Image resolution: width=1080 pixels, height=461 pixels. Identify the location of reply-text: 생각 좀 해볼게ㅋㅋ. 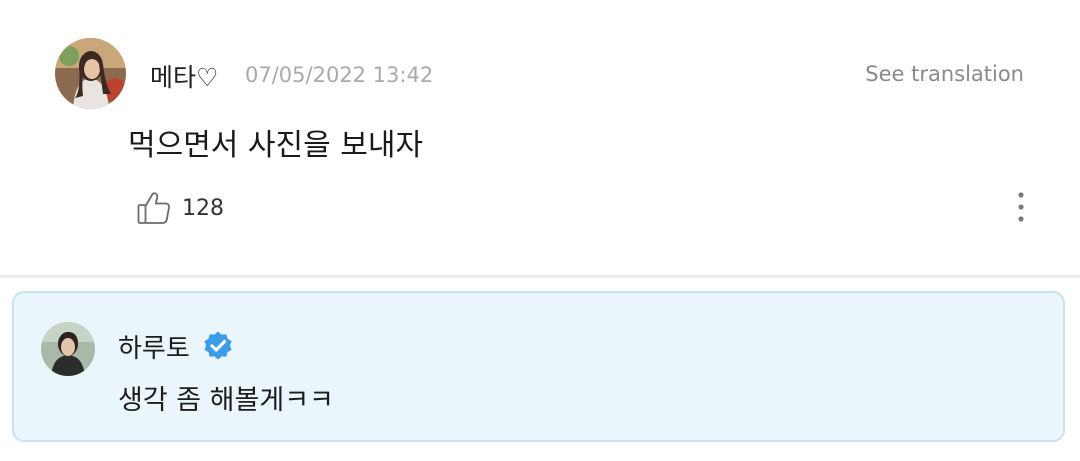
(226, 400).